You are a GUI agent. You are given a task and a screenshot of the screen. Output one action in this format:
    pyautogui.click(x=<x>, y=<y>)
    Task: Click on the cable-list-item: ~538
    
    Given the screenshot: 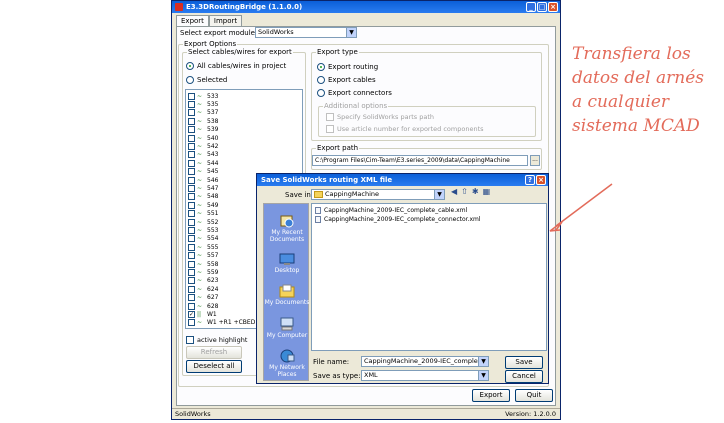 What is the action you would take?
    pyautogui.click(x=203, y=121)
    